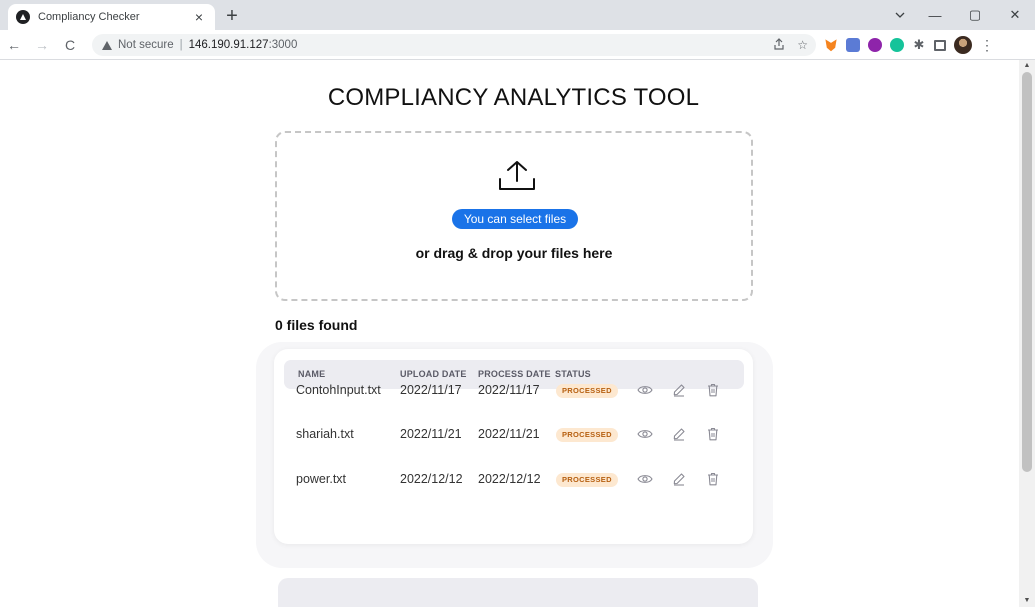 This screenshot has width=1035, height=607. What do you see at coordinates (518, 592) in the screenshot?
I see `secondary-panel` at bounding box center [518, 592].